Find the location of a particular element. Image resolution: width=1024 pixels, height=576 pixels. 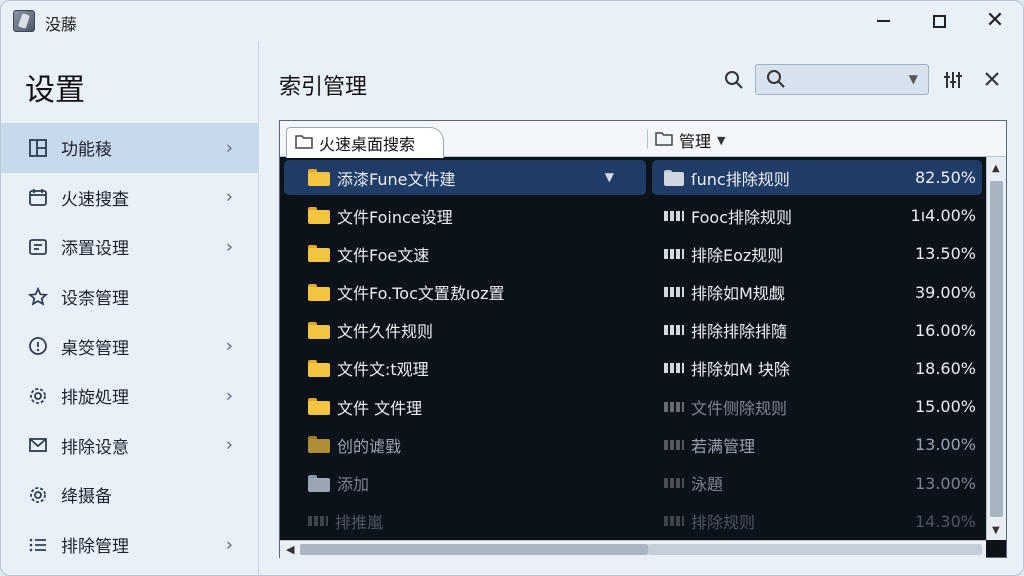

manage-label: 管理 is located at coordinates (695, 141).